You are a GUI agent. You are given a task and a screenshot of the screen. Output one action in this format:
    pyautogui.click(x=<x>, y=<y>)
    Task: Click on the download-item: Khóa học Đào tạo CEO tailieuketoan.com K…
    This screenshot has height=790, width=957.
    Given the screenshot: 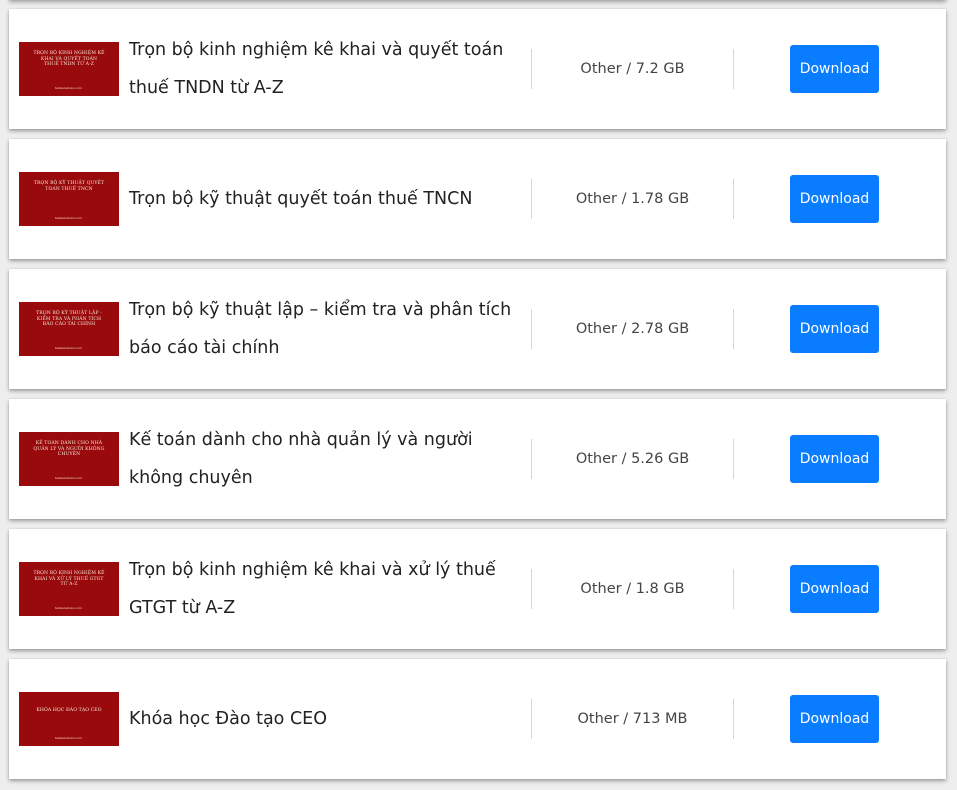 What is the action you would take?
    pyautogui.click(x=477, y=719)
    